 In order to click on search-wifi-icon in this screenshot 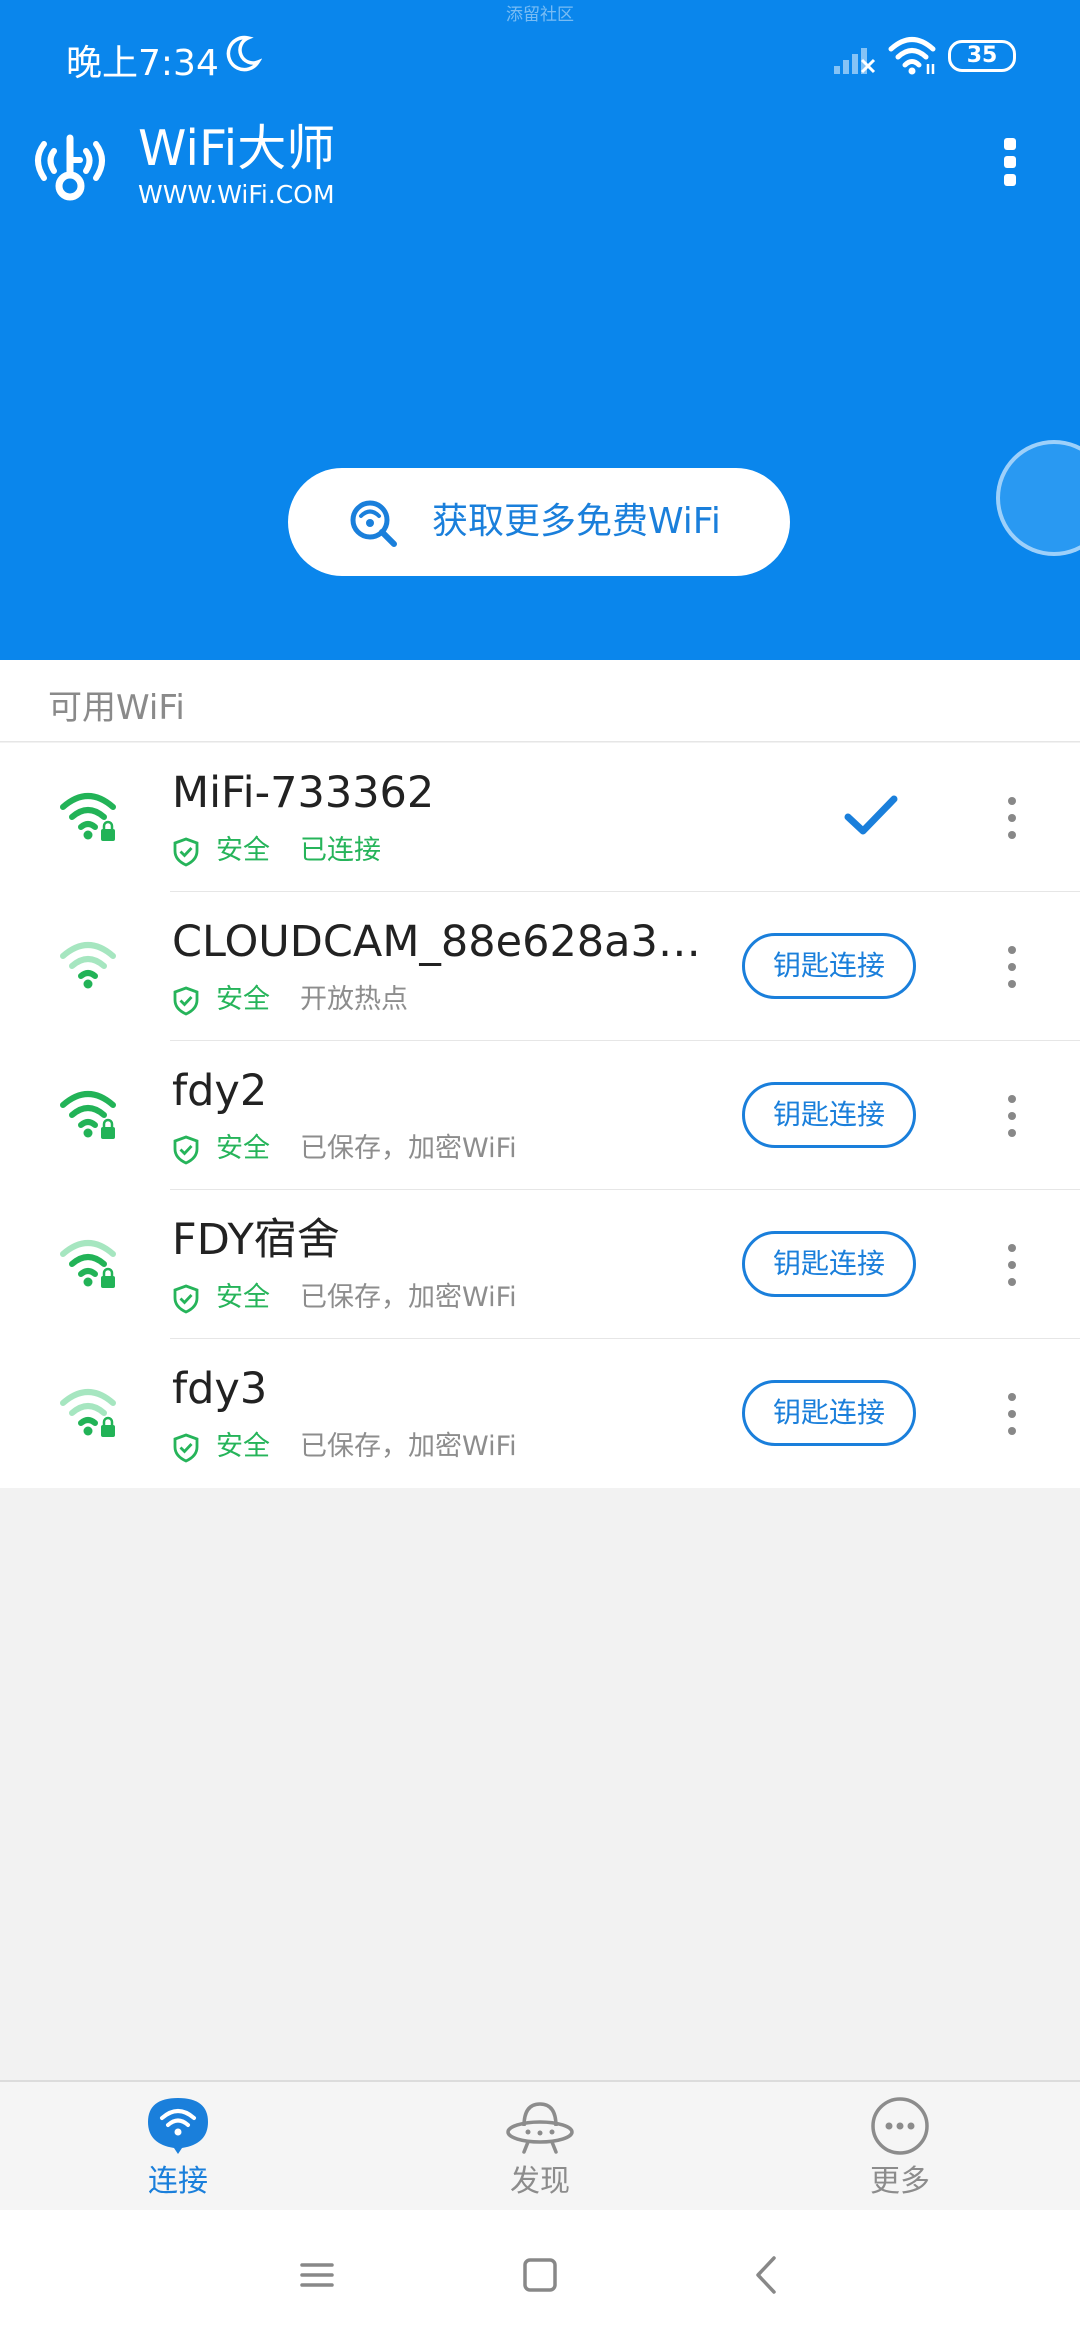, I will do `click(374, 526)`.